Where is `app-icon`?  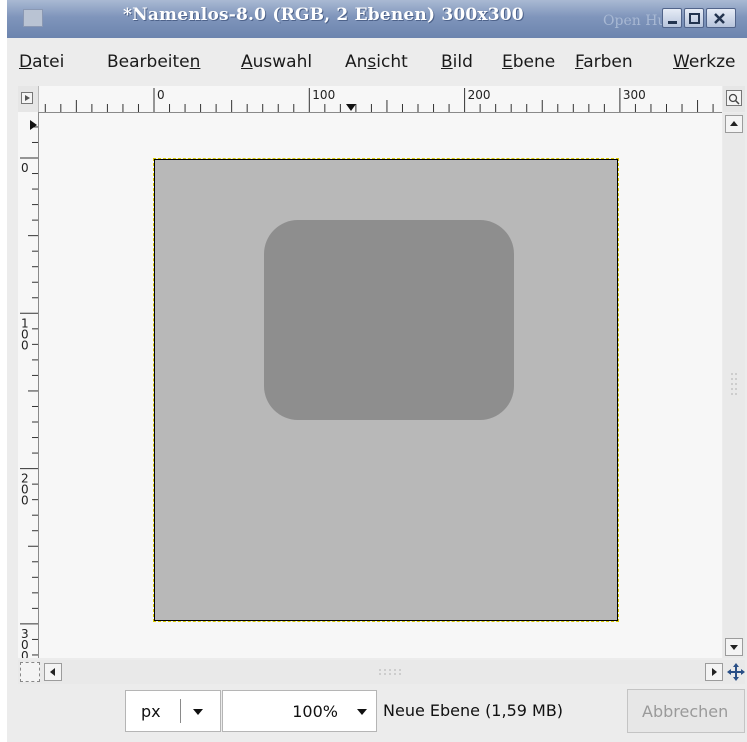 app-icon is located at coordinates (33, 18).